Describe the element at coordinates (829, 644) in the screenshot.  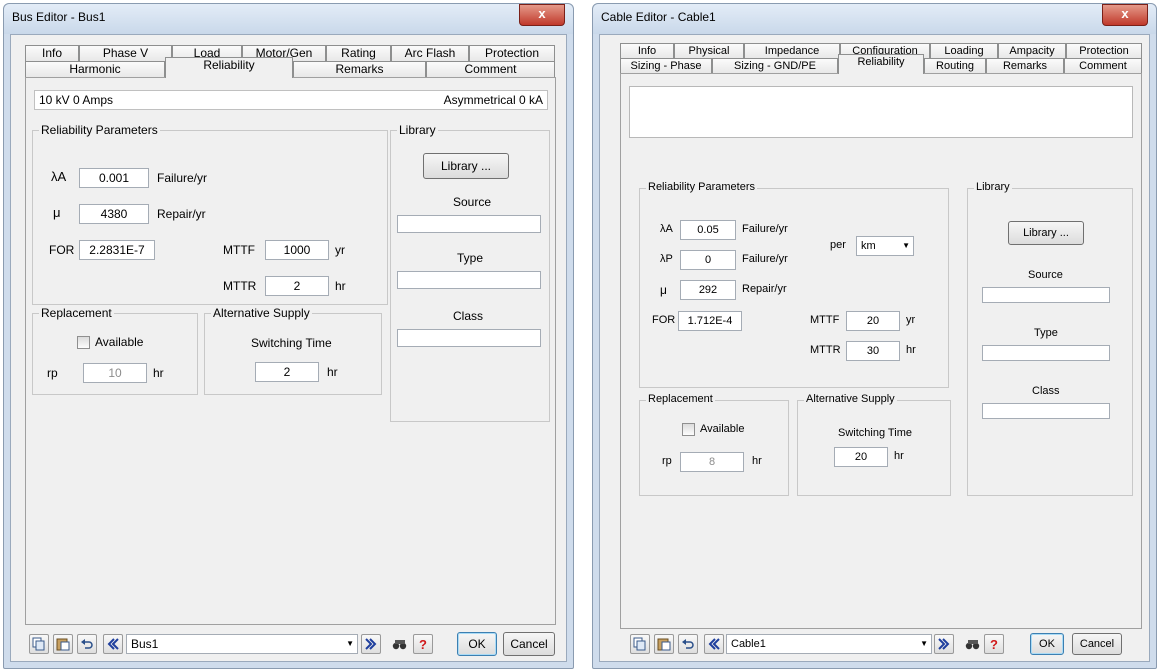
I see `cable-id-select: Cable1 ▼` at that location.